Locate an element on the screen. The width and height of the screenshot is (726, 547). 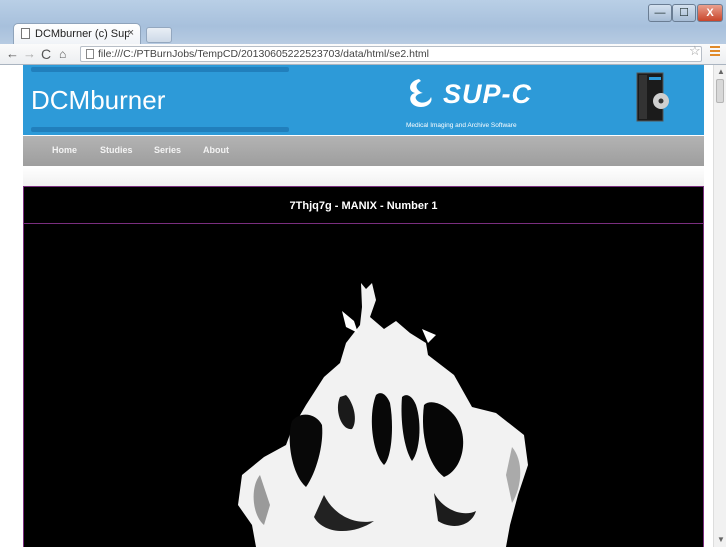
page-scrollbar: ▲ ▼ is located at coordinates (719, 306).